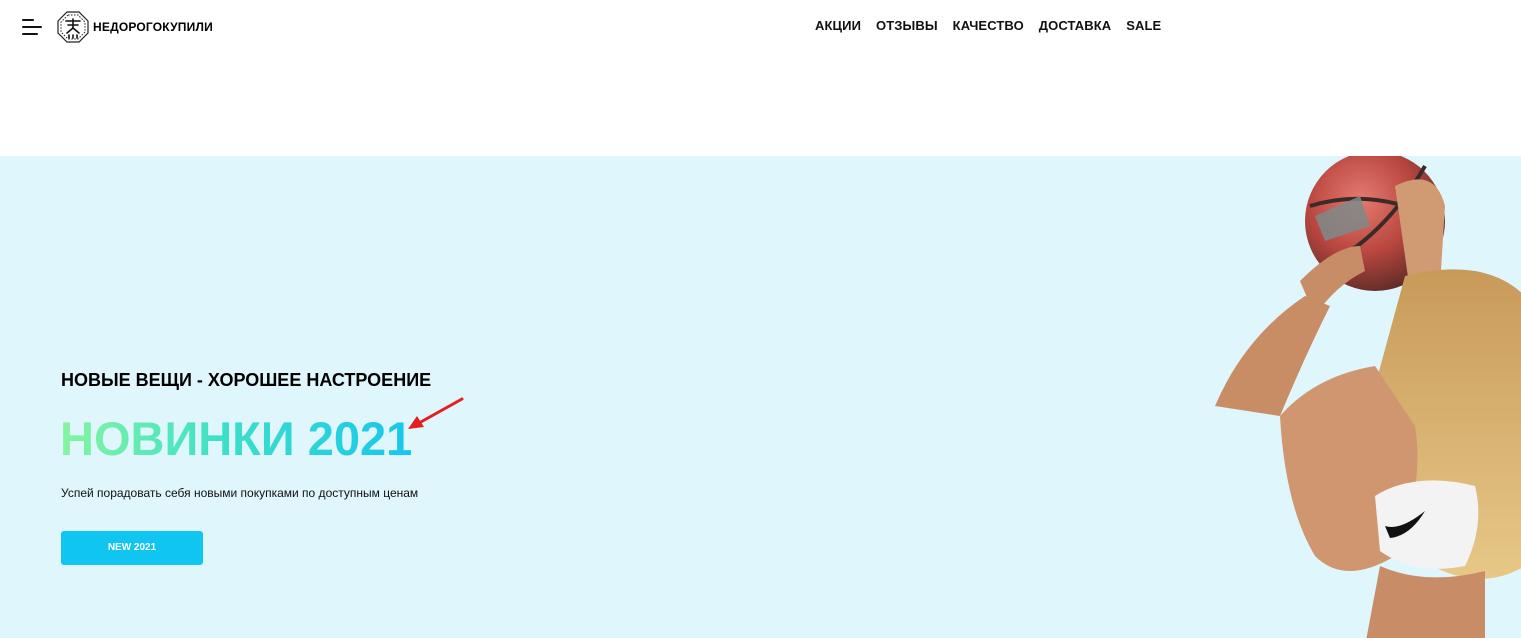 The image size is (1521, 638). What do you see at coordinates (153, 27) in the screenshot?
I see `logo-text: НЕДОРОГОКУПИЛИ` at bounding box center [153, 27].